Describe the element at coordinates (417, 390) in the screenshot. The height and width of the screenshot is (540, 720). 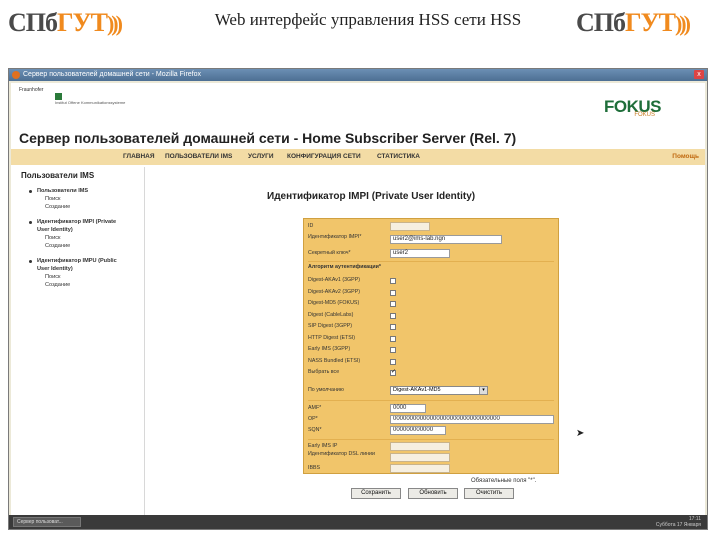
I see `default-auth-value: Digest-AKAv1-MD5` at that location.